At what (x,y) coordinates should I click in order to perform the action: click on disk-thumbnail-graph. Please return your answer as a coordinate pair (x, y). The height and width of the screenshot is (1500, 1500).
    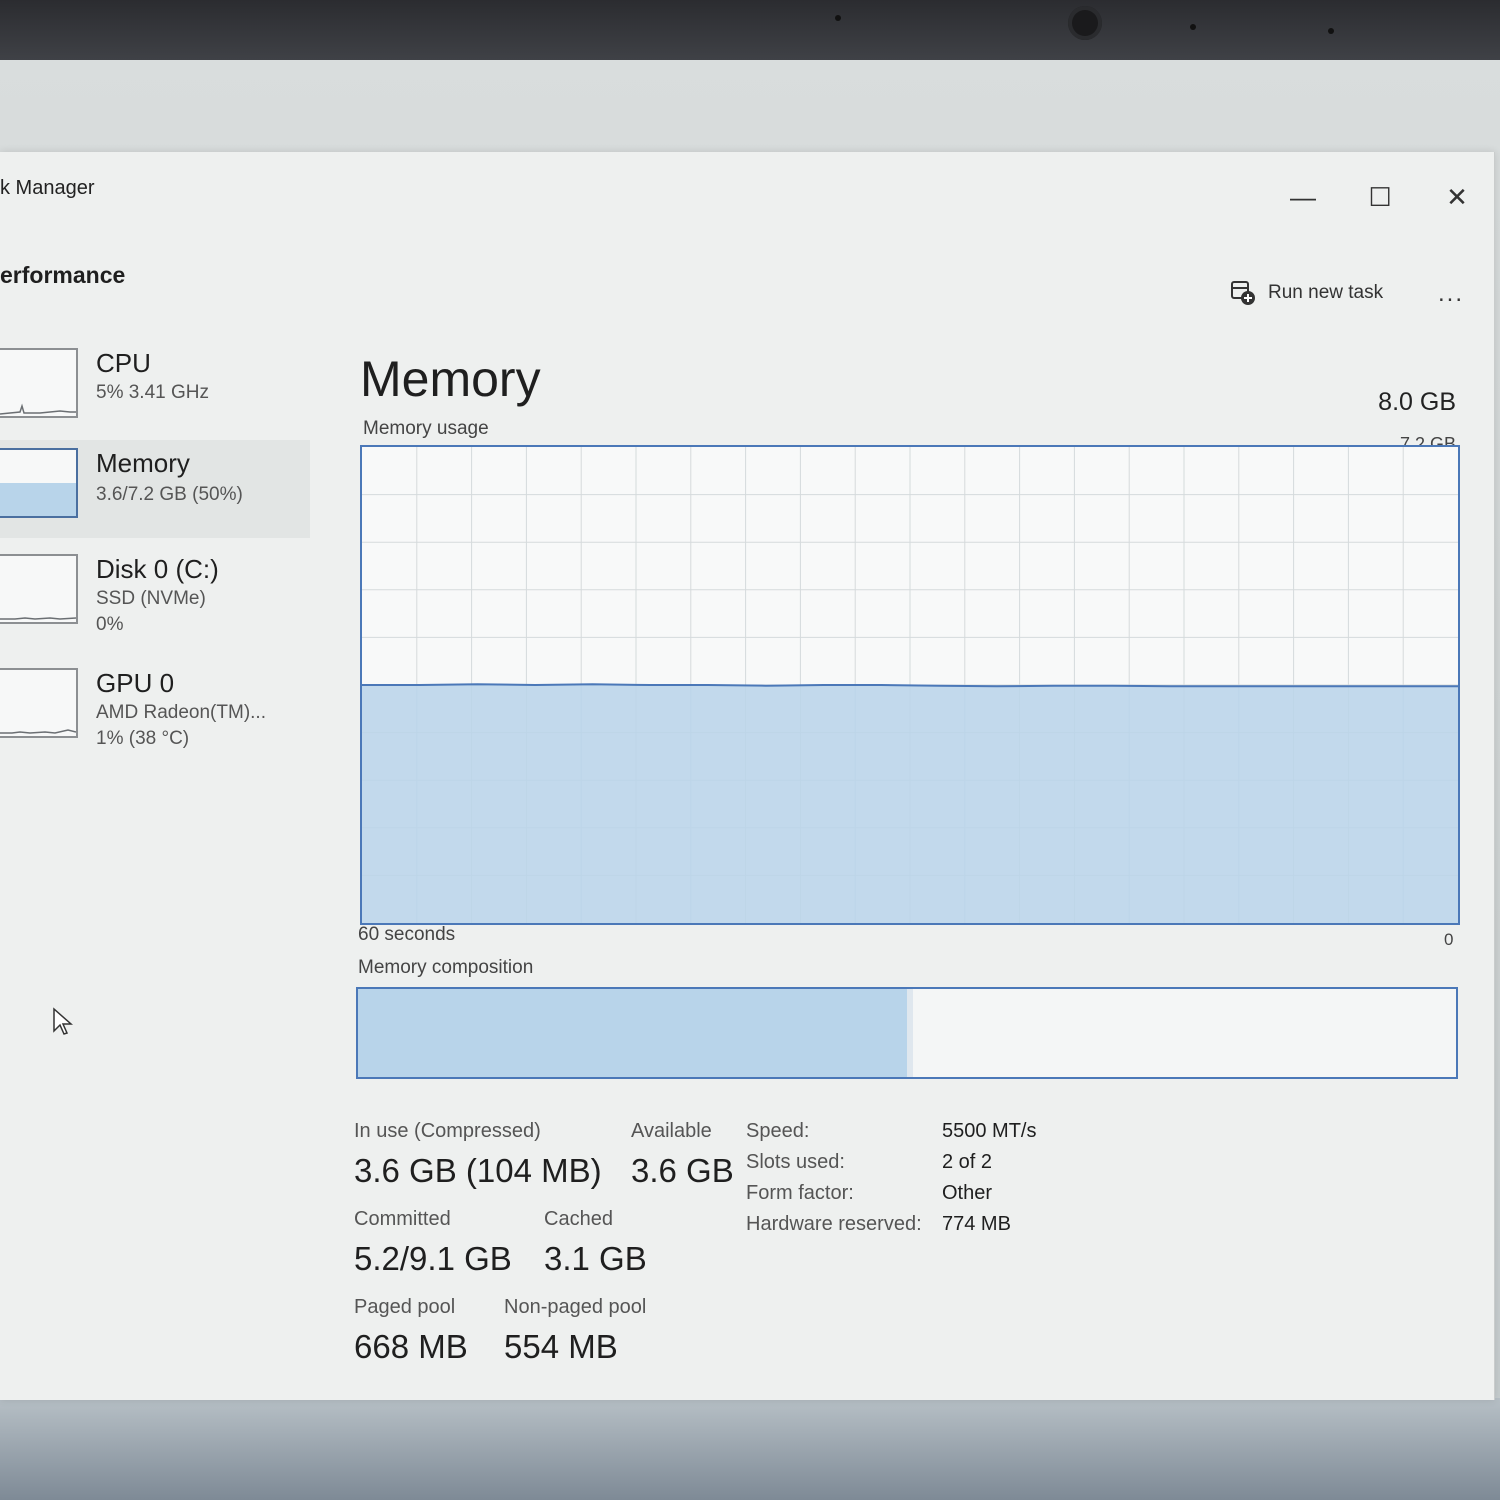
    Looking at the image, I should click on (39, 589).